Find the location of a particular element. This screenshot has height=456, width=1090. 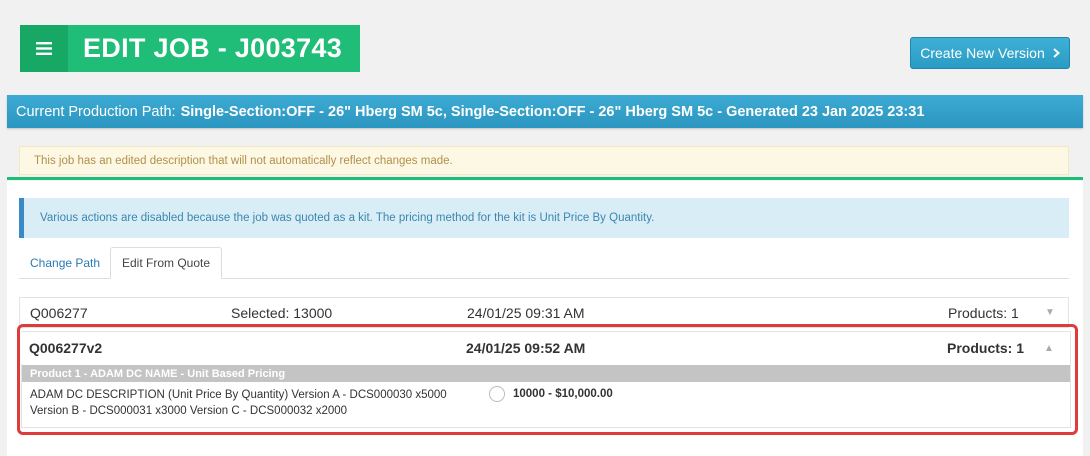

quote-date: 24/01/25 09:31 AM is located at coordinates (526, 312).